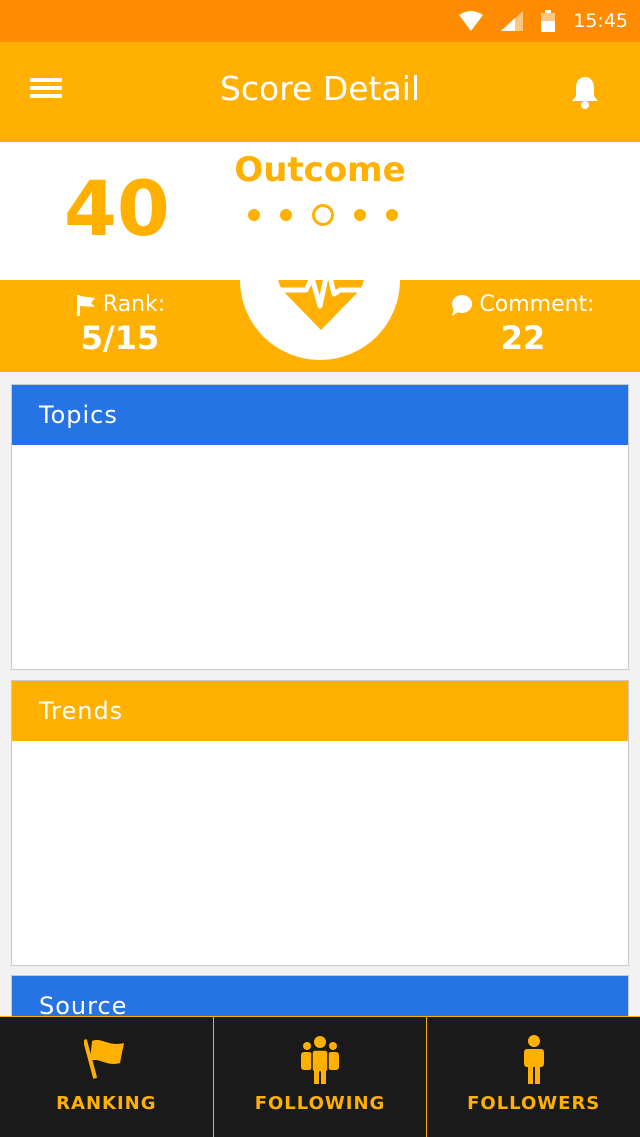 Image resolution: width=640 pixels, height=1137 pixels. What do you see at coordinates (134, 304) in the screenshot?
I see `rank-label: Rank:` at bounding box center [134, 304].